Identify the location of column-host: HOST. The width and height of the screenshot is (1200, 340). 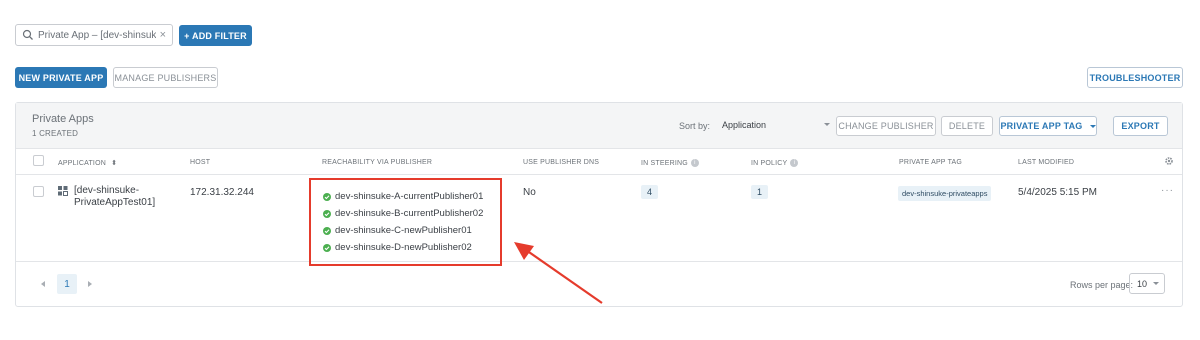
(200, 162).